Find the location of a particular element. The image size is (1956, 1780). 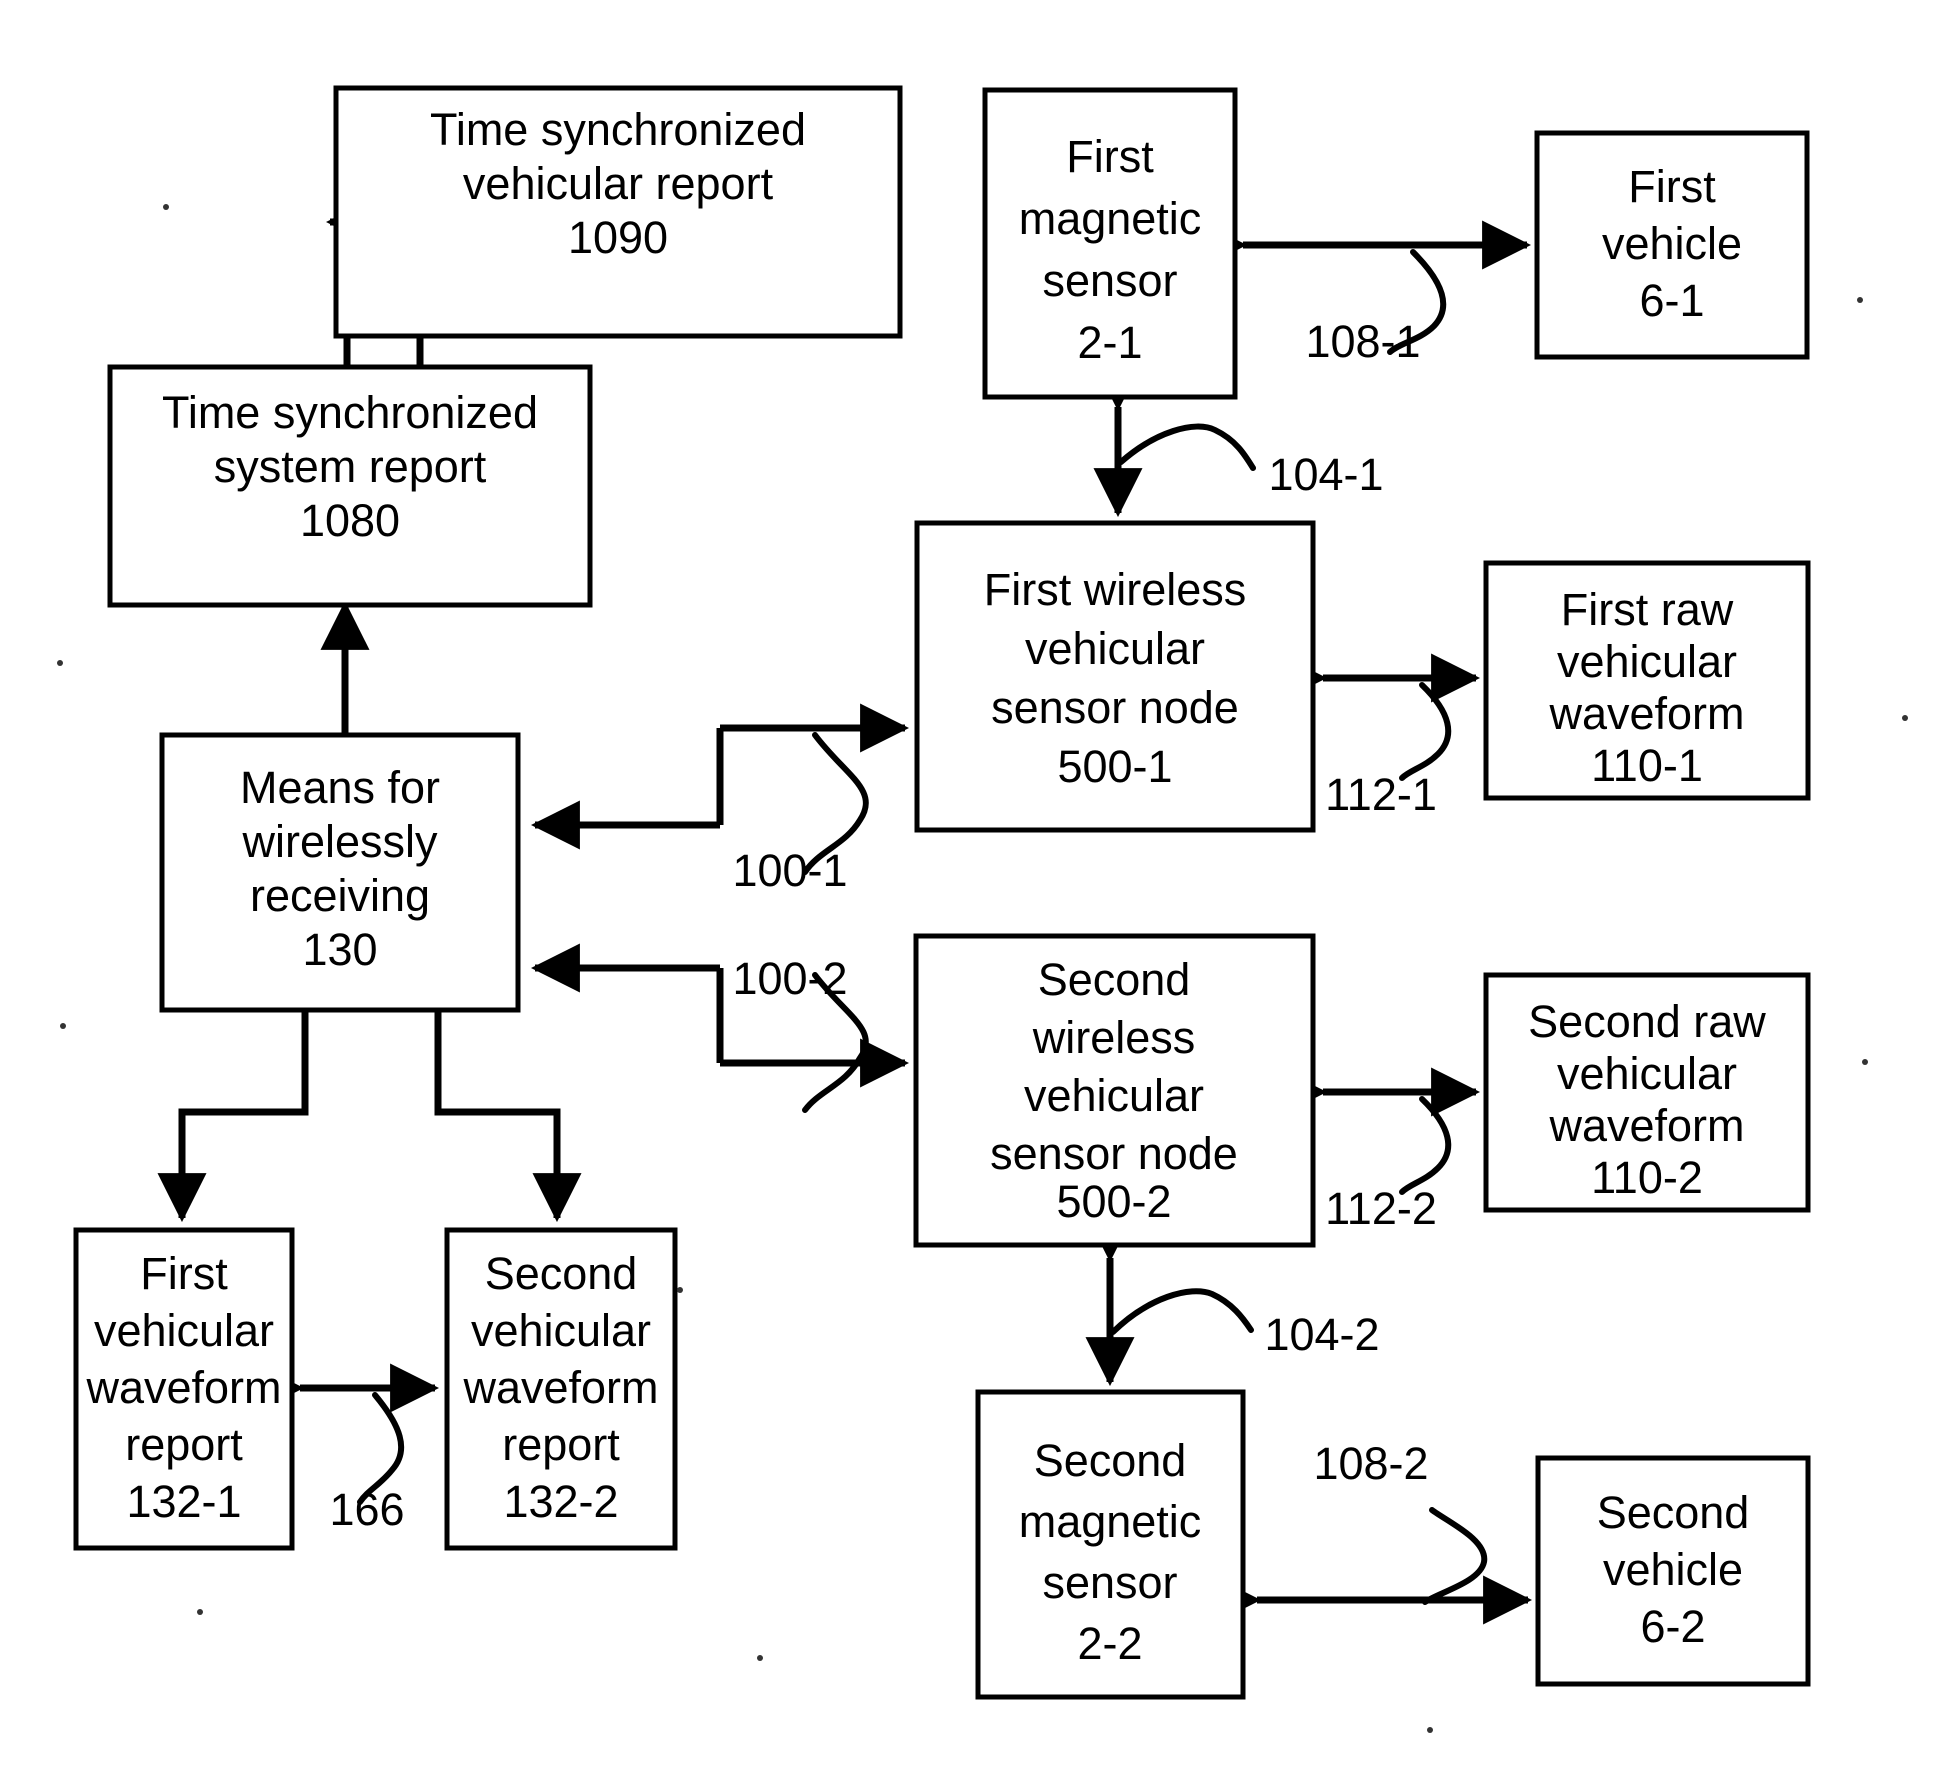

label-112-2: 112-2 is located at coordinates (1381, 1208).